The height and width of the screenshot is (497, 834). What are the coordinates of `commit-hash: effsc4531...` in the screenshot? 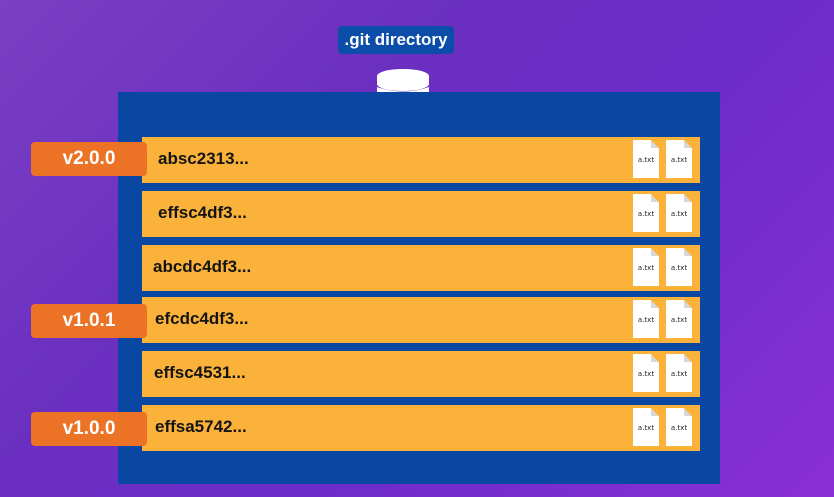 It's located at (200, 372).